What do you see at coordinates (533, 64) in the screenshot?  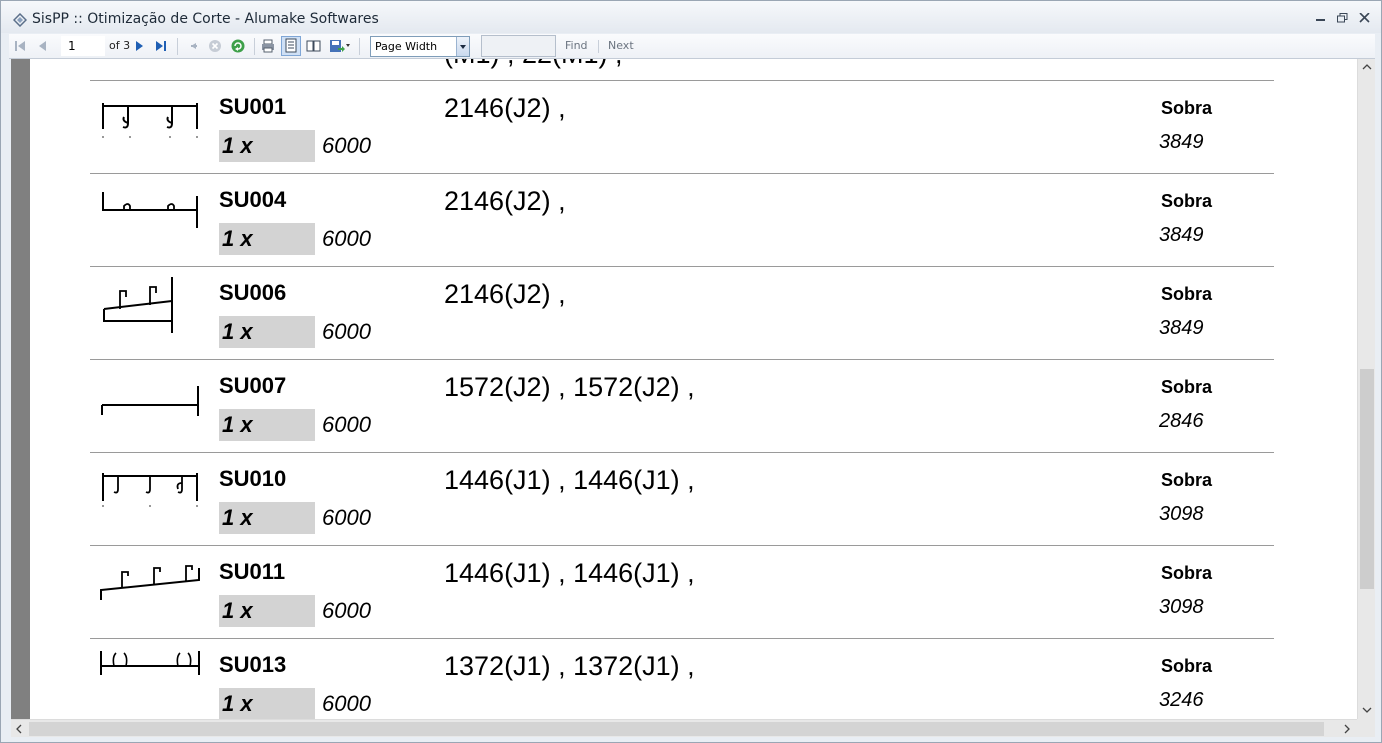 I see `partial-cut-text: (M1) , 22(M1) ,` at bounding box center [533, 64].